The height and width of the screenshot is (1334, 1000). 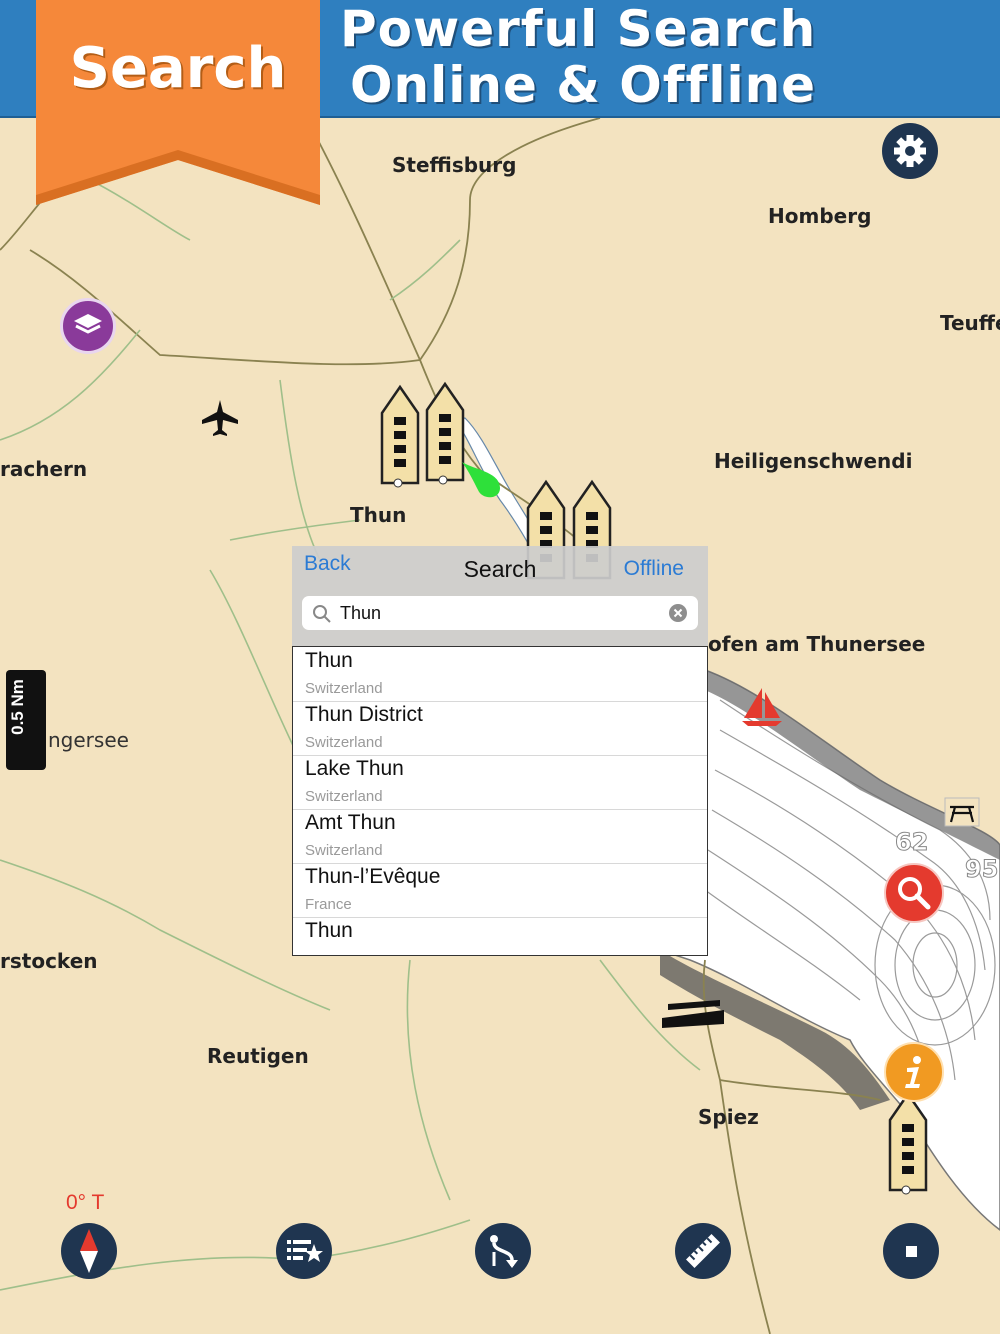 I want to click on compass-button, so click(x=89, y=1251).